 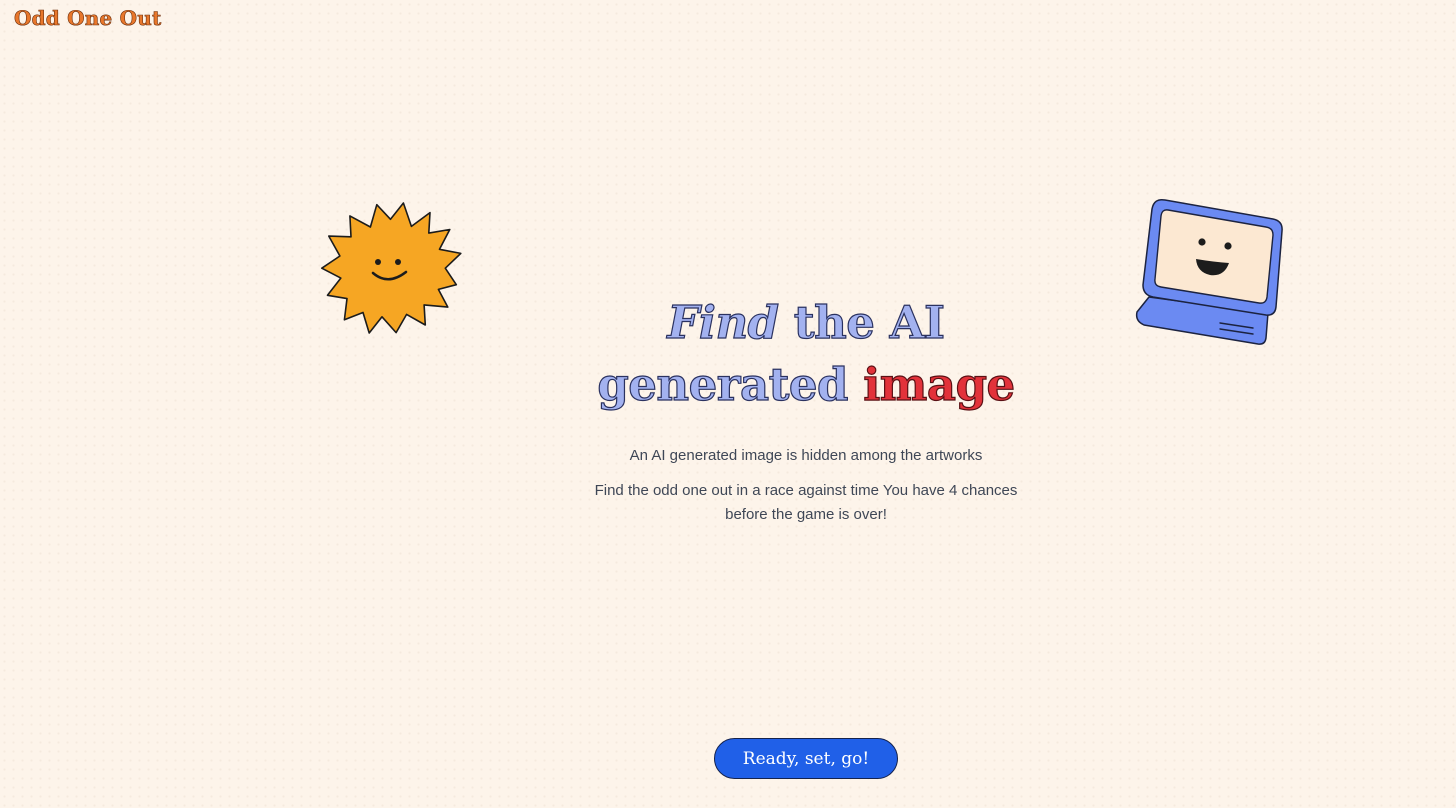 I want to click on sun-right-eye, so click(x=398, y=262).